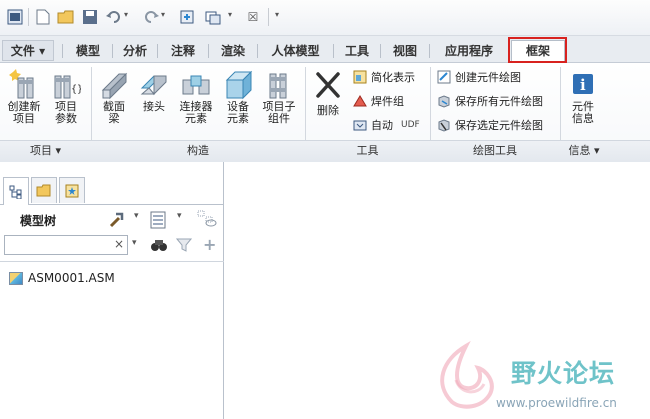  What do you see at coordinates (279, 84) in the screenshot?
I see `project-sub-assembly-icon` at bounding box center [279, 84].